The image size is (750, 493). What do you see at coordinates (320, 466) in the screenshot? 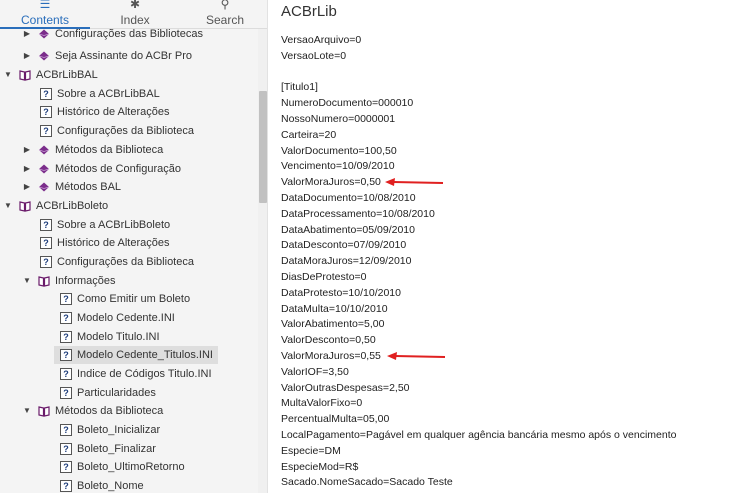
I see `ini-line: EspecieMod=R$` at bounding box center [320, 466].